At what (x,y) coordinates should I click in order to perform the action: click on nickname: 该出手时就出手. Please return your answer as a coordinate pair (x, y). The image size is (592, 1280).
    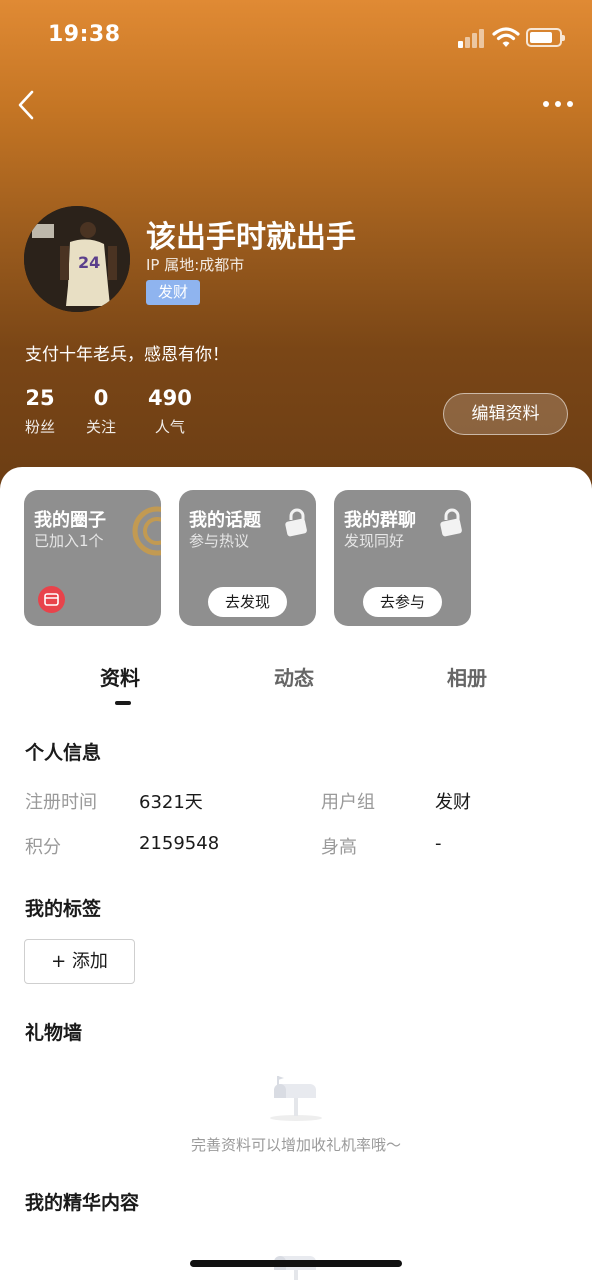
    Looking at the image, I should click on (251, 237).